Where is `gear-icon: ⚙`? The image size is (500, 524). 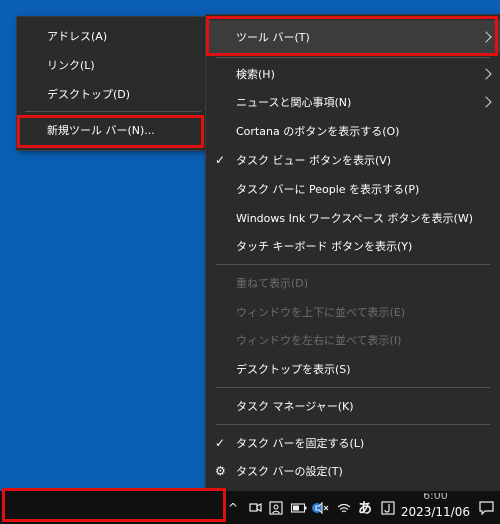
gear-icon: ⚙ is located at coordinates (220, 471).